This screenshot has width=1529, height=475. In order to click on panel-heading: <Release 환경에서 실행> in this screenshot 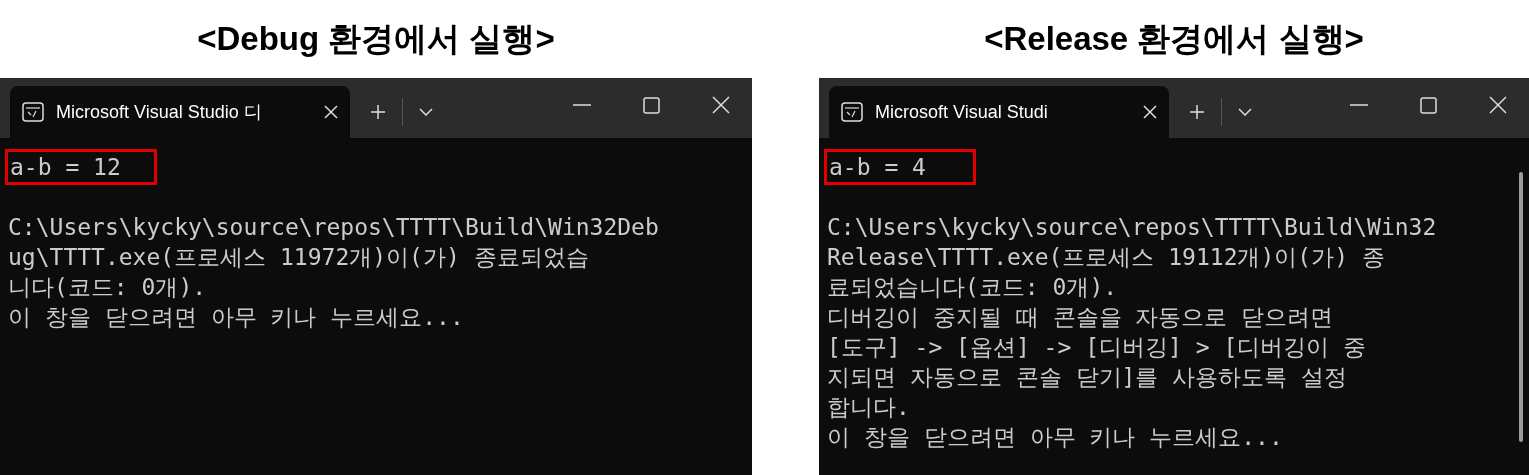, I will do `click(1174, 39)`.